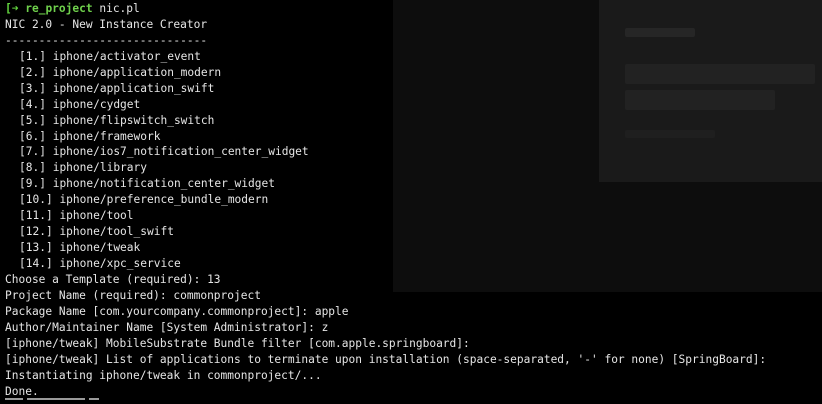 This screenshot has width=822, height=404. I want to click on template-index: [8.], so click(32, 168).